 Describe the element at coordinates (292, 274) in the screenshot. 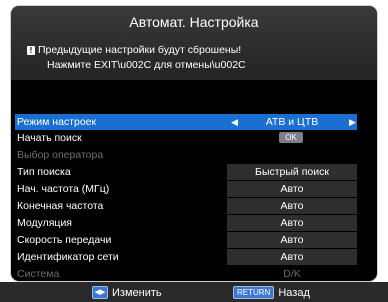

I see `setting-value-system: D/K` at that location.